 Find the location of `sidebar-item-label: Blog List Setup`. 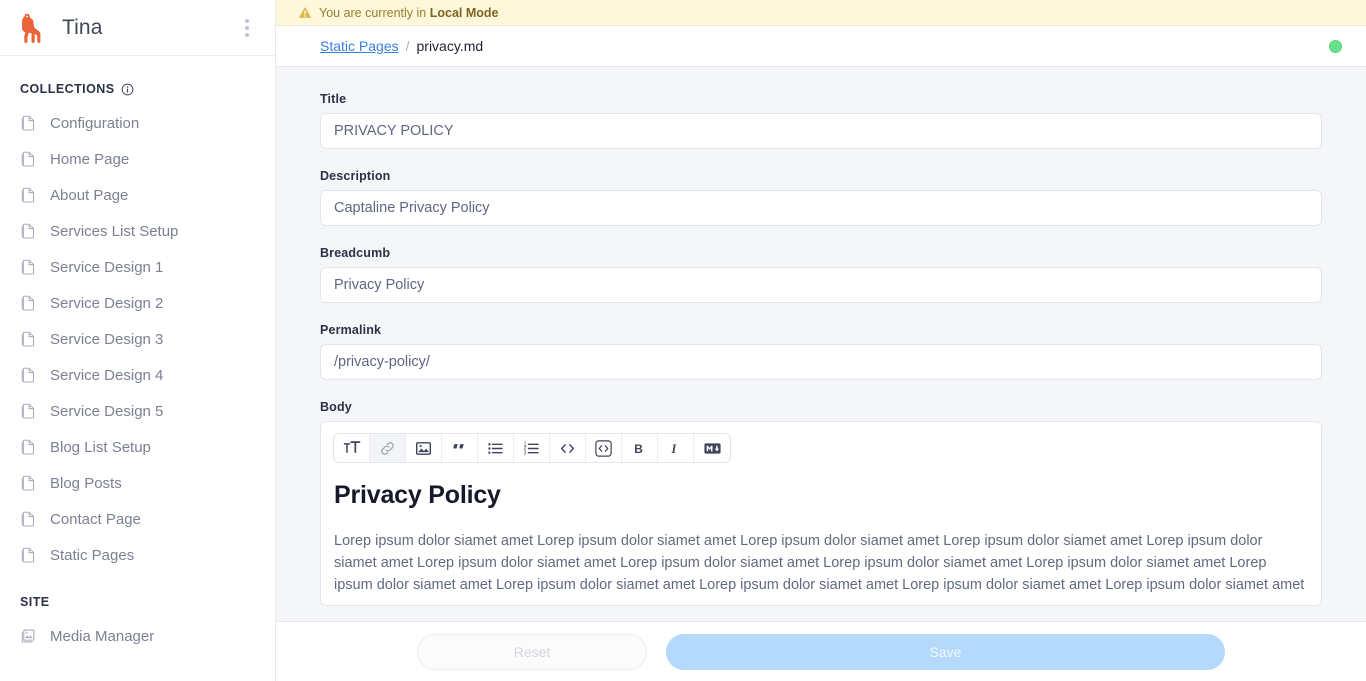

sidebar-item-label: Blog List Setup is located at coordinates (100, 447).